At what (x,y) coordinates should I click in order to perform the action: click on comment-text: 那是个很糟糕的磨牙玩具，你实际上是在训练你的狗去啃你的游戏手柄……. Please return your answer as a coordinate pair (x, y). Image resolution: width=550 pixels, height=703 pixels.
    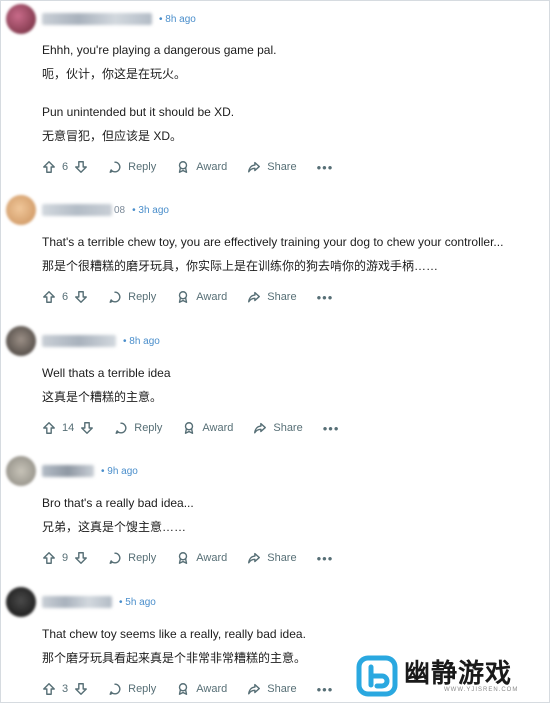
    Looking at the image, I should click on (240, 266).